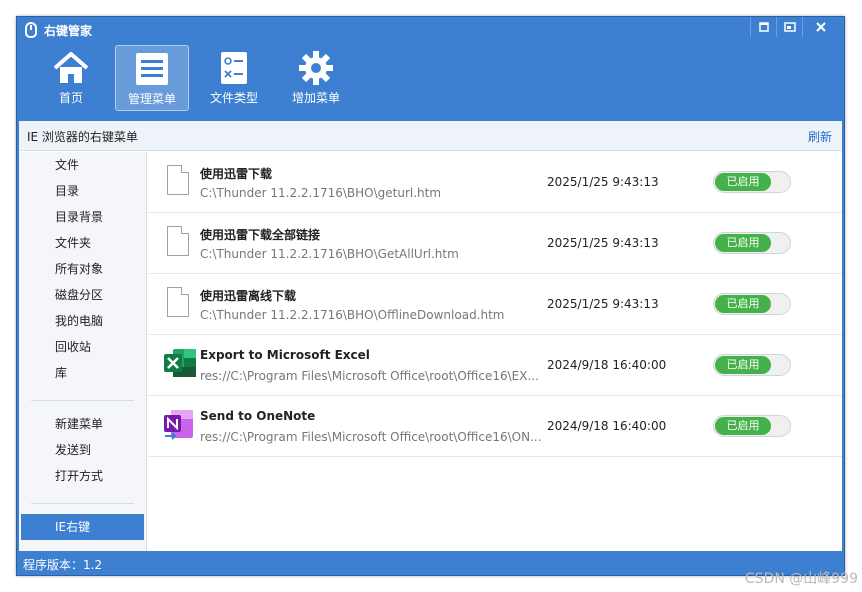 The width and height of the screenshot is (862, 592). I want to click on gear-icon, so click(316, 68).